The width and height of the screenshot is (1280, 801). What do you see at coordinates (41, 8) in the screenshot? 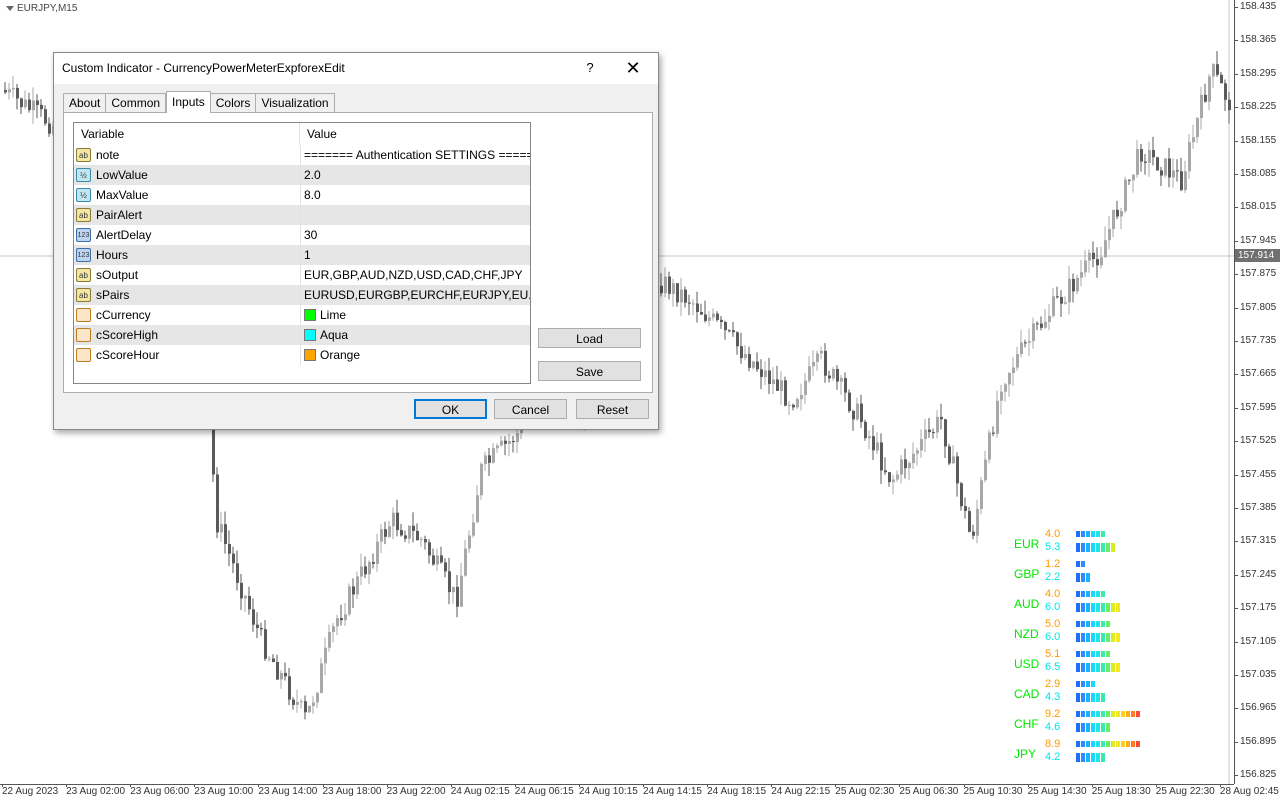
I see `symbol-label: EURJPY,M15` at bounding box center [41, 8].